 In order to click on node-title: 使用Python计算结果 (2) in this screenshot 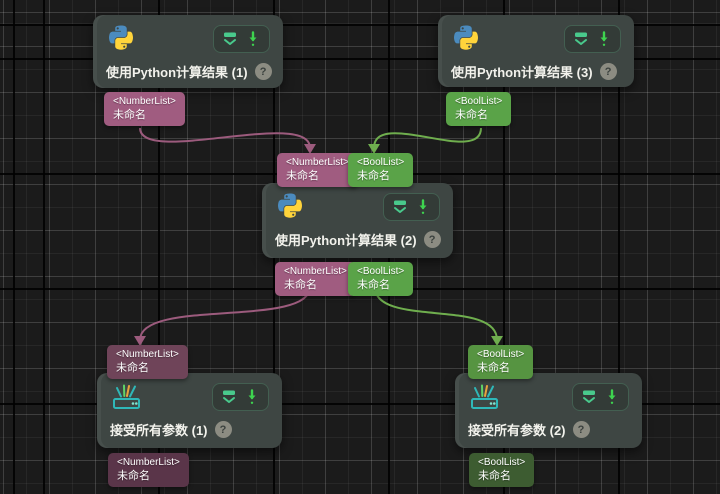, I will do `click(346, 240)`.